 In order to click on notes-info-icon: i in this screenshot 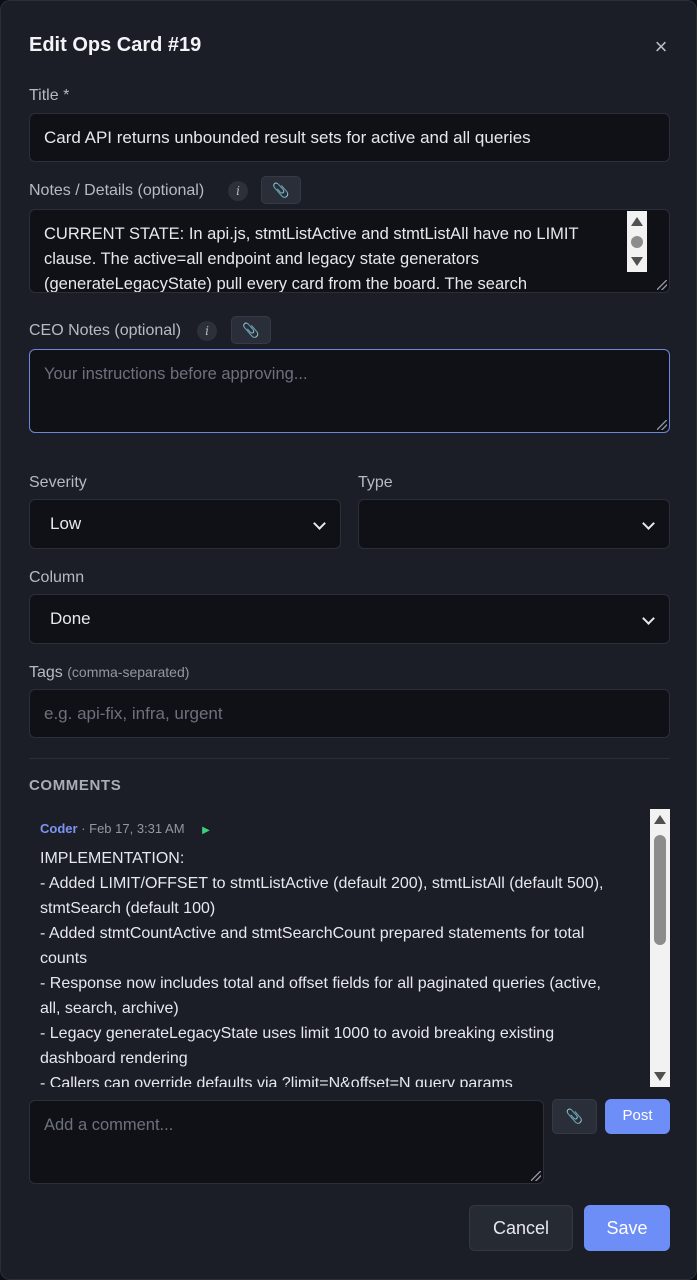, I will do `click(238, 191)`.